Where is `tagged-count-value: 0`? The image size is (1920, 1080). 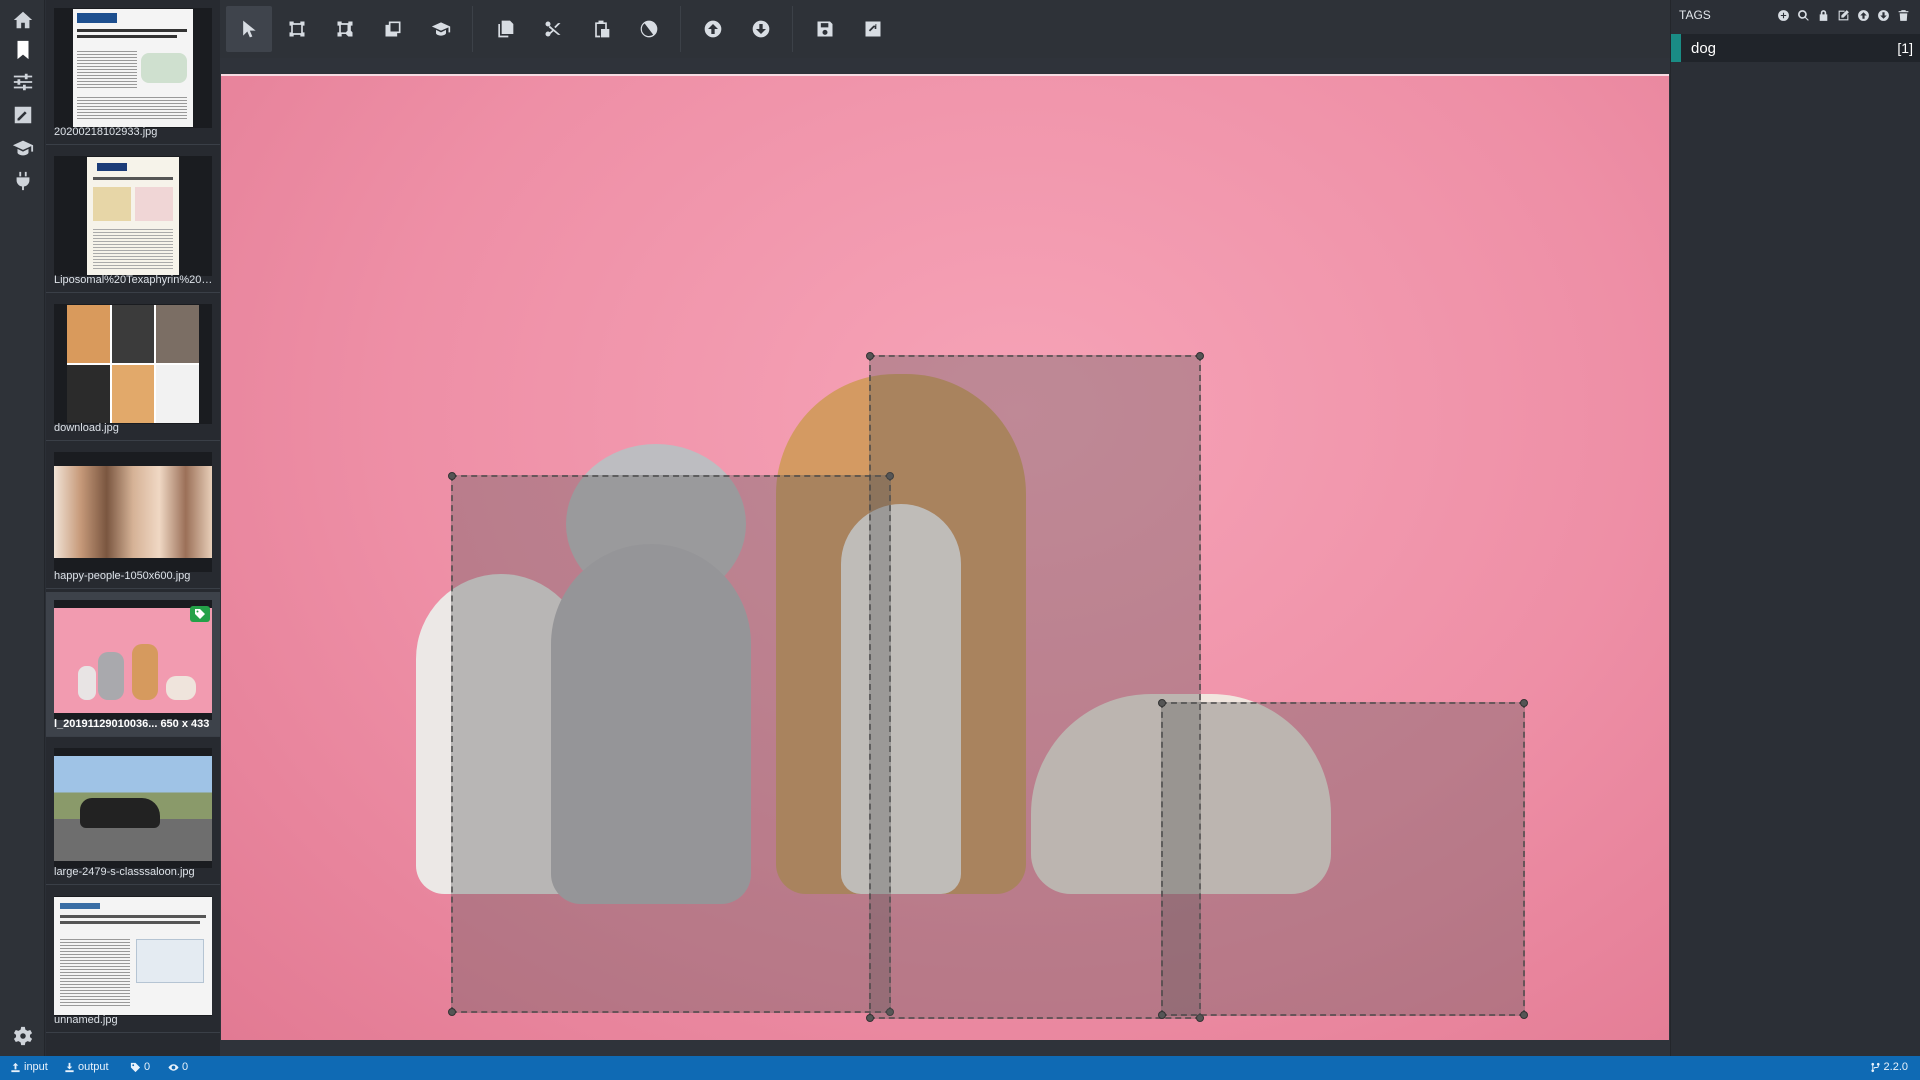 tagged-count-value: 0 is located at coordinates (147, 1067).